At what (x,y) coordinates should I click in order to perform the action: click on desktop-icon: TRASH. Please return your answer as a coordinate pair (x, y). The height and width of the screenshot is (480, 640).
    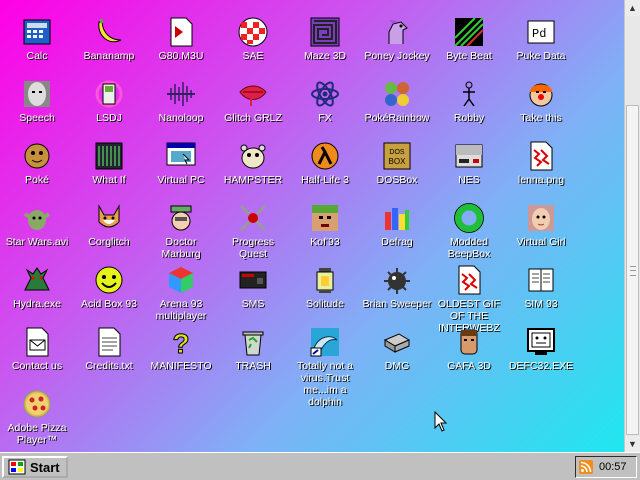
    Looking at the image, I should click on (253, 356).